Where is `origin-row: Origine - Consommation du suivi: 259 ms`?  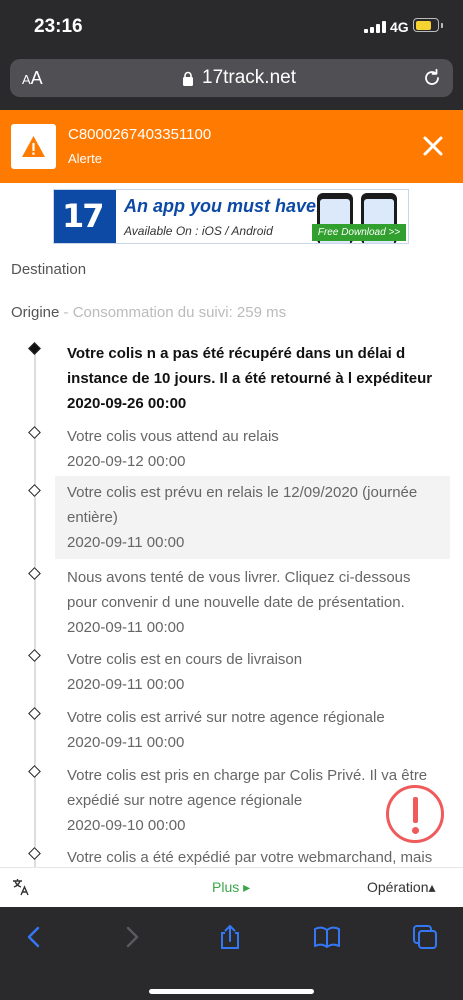
origin-row: Origine - Consommation du suivi: 259 ms is located at coordinates (148, 312).